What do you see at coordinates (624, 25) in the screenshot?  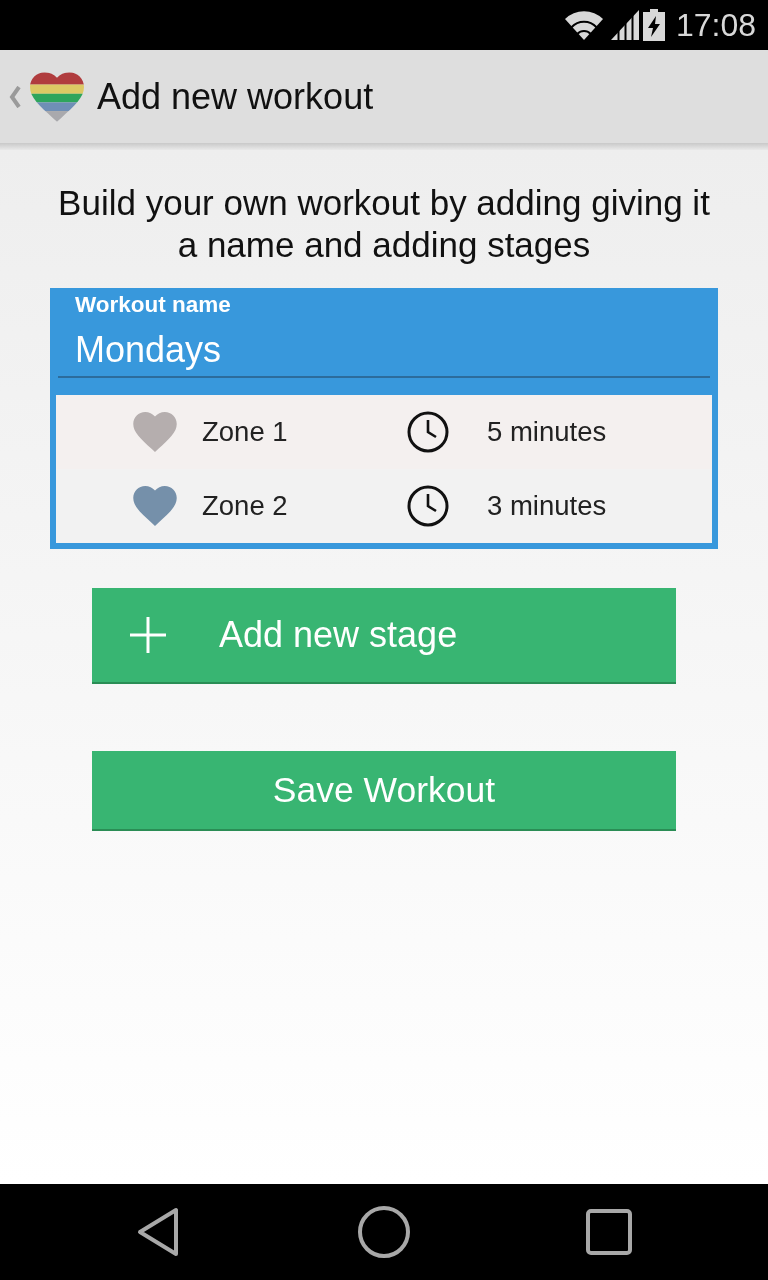 I see `signal-icon` at bounding box center [624, 25].